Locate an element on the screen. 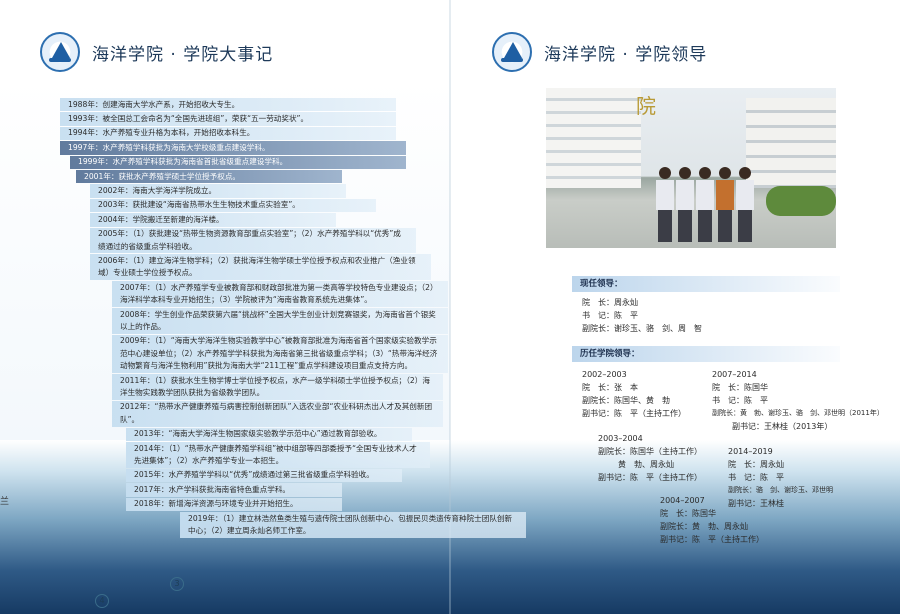 The width and height of the screenshot is (900, 614). leader-line: 副院长：陈国华、黄 勃 is located at coordinates (626, 400).